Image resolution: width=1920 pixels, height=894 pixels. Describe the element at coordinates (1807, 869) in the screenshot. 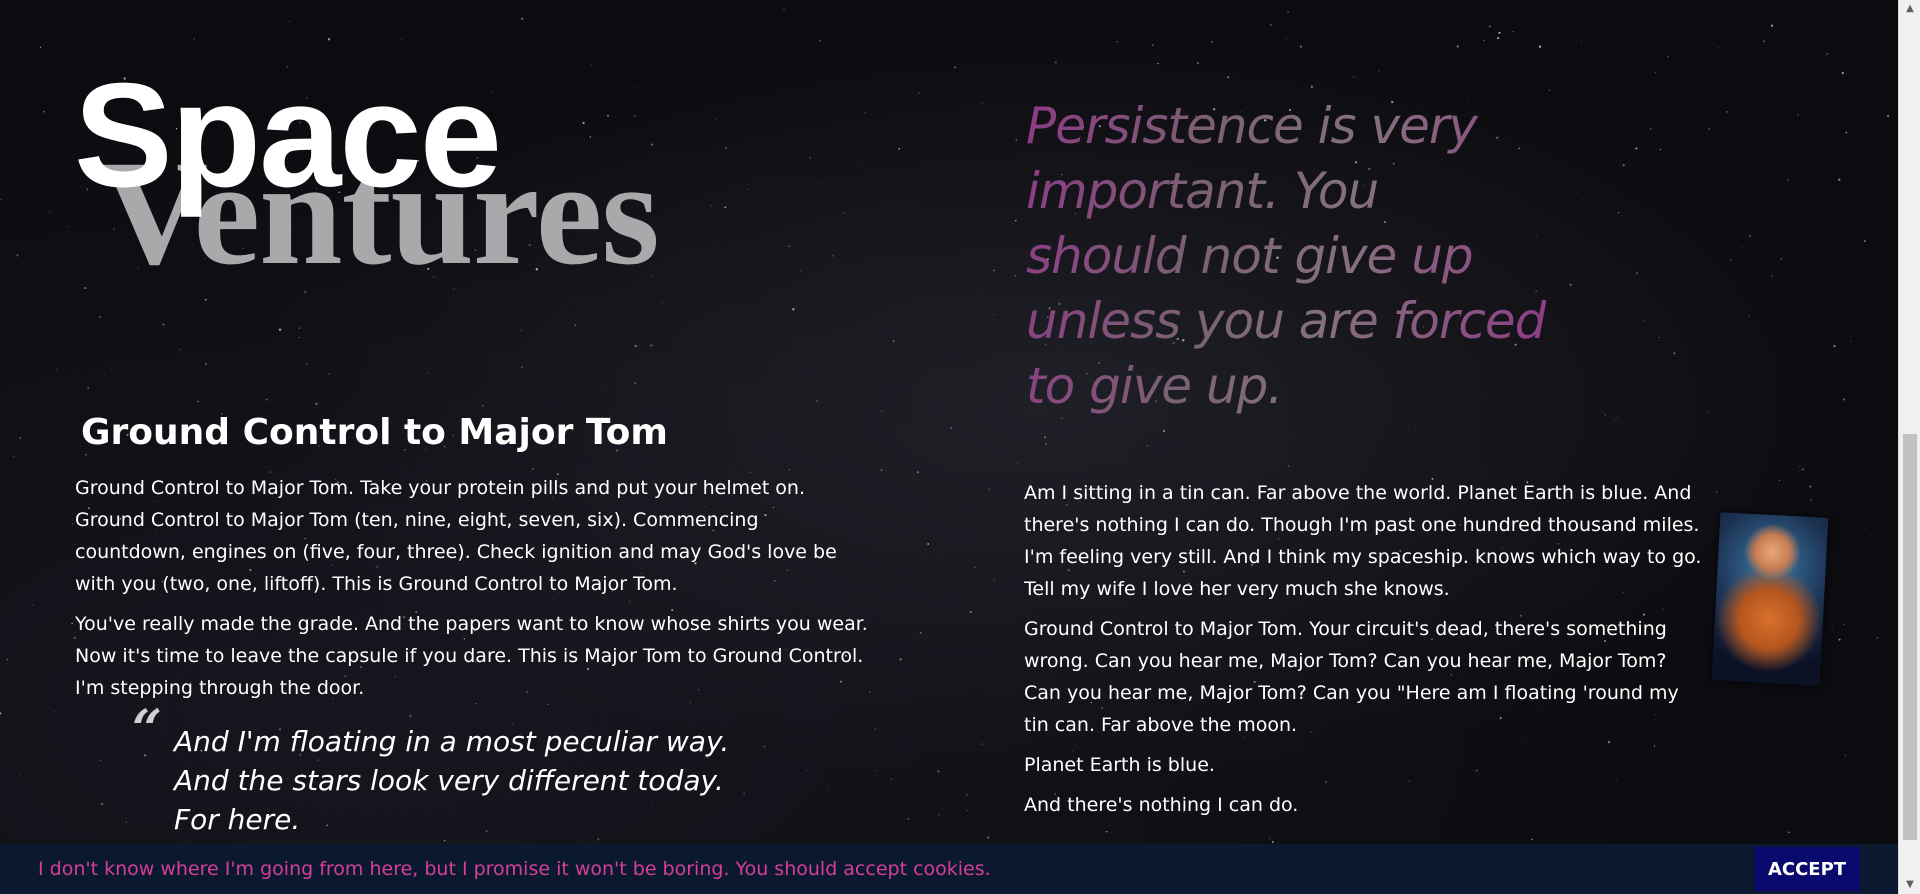

I see `accept-cookies-button: ACCEPT` at that location.